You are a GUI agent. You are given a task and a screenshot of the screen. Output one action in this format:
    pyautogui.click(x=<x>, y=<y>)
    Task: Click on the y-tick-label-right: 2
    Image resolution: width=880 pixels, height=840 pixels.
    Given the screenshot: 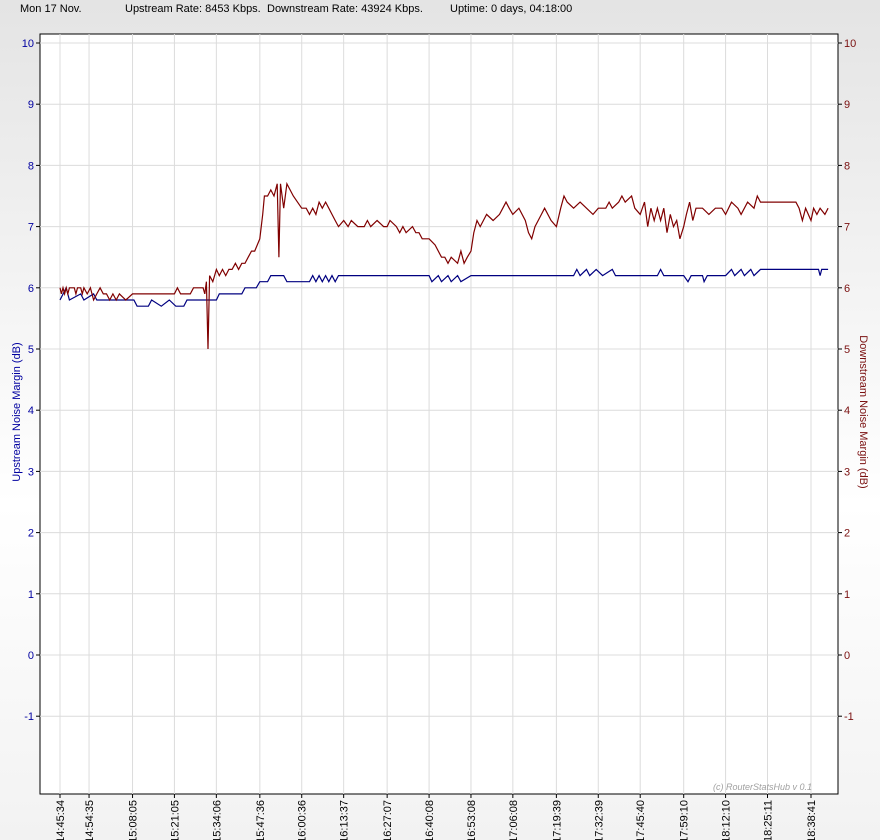 What is the action you would take?
    pyautogui.click(x=847, y=534)
    